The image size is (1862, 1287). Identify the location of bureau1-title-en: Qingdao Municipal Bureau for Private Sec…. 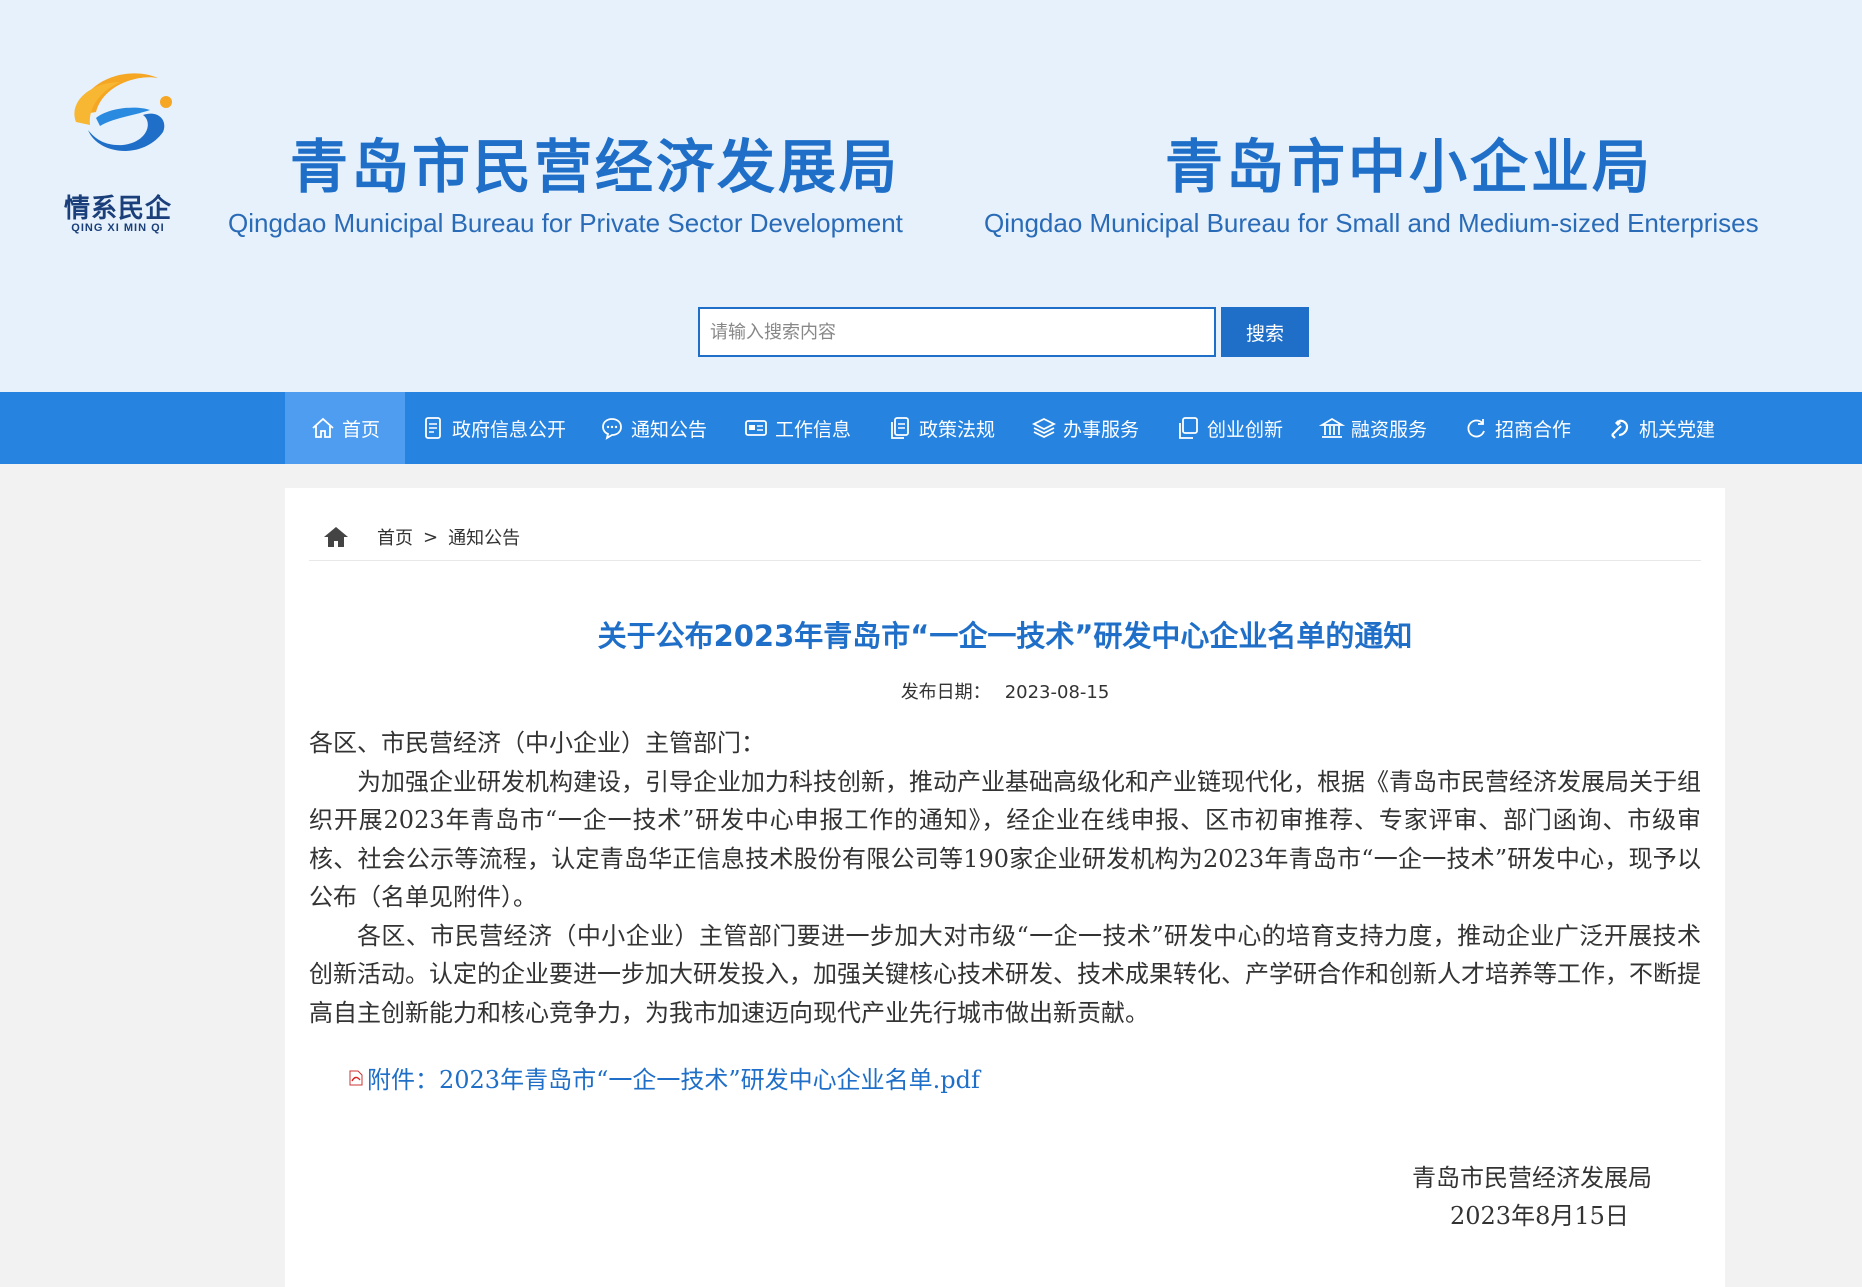
(565, 223).